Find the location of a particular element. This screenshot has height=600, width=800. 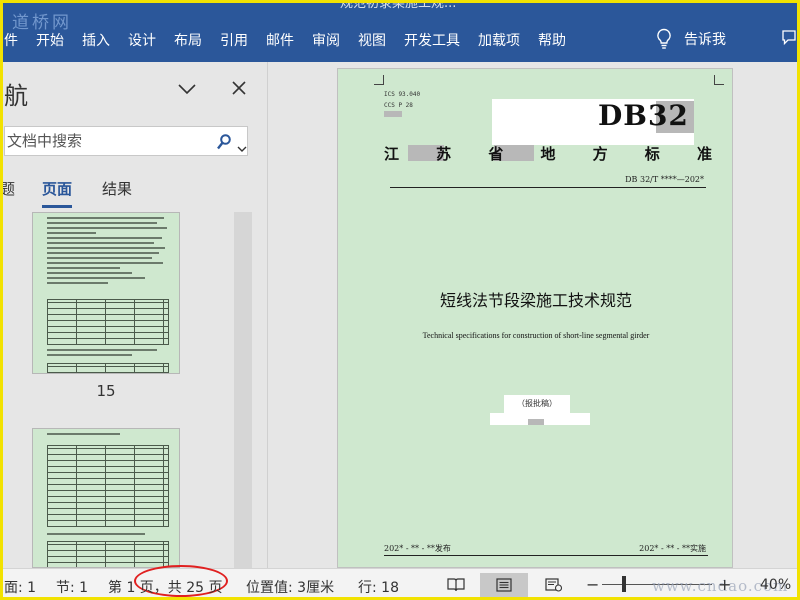

lightbulb-icon is located at coordinates (664, 38).